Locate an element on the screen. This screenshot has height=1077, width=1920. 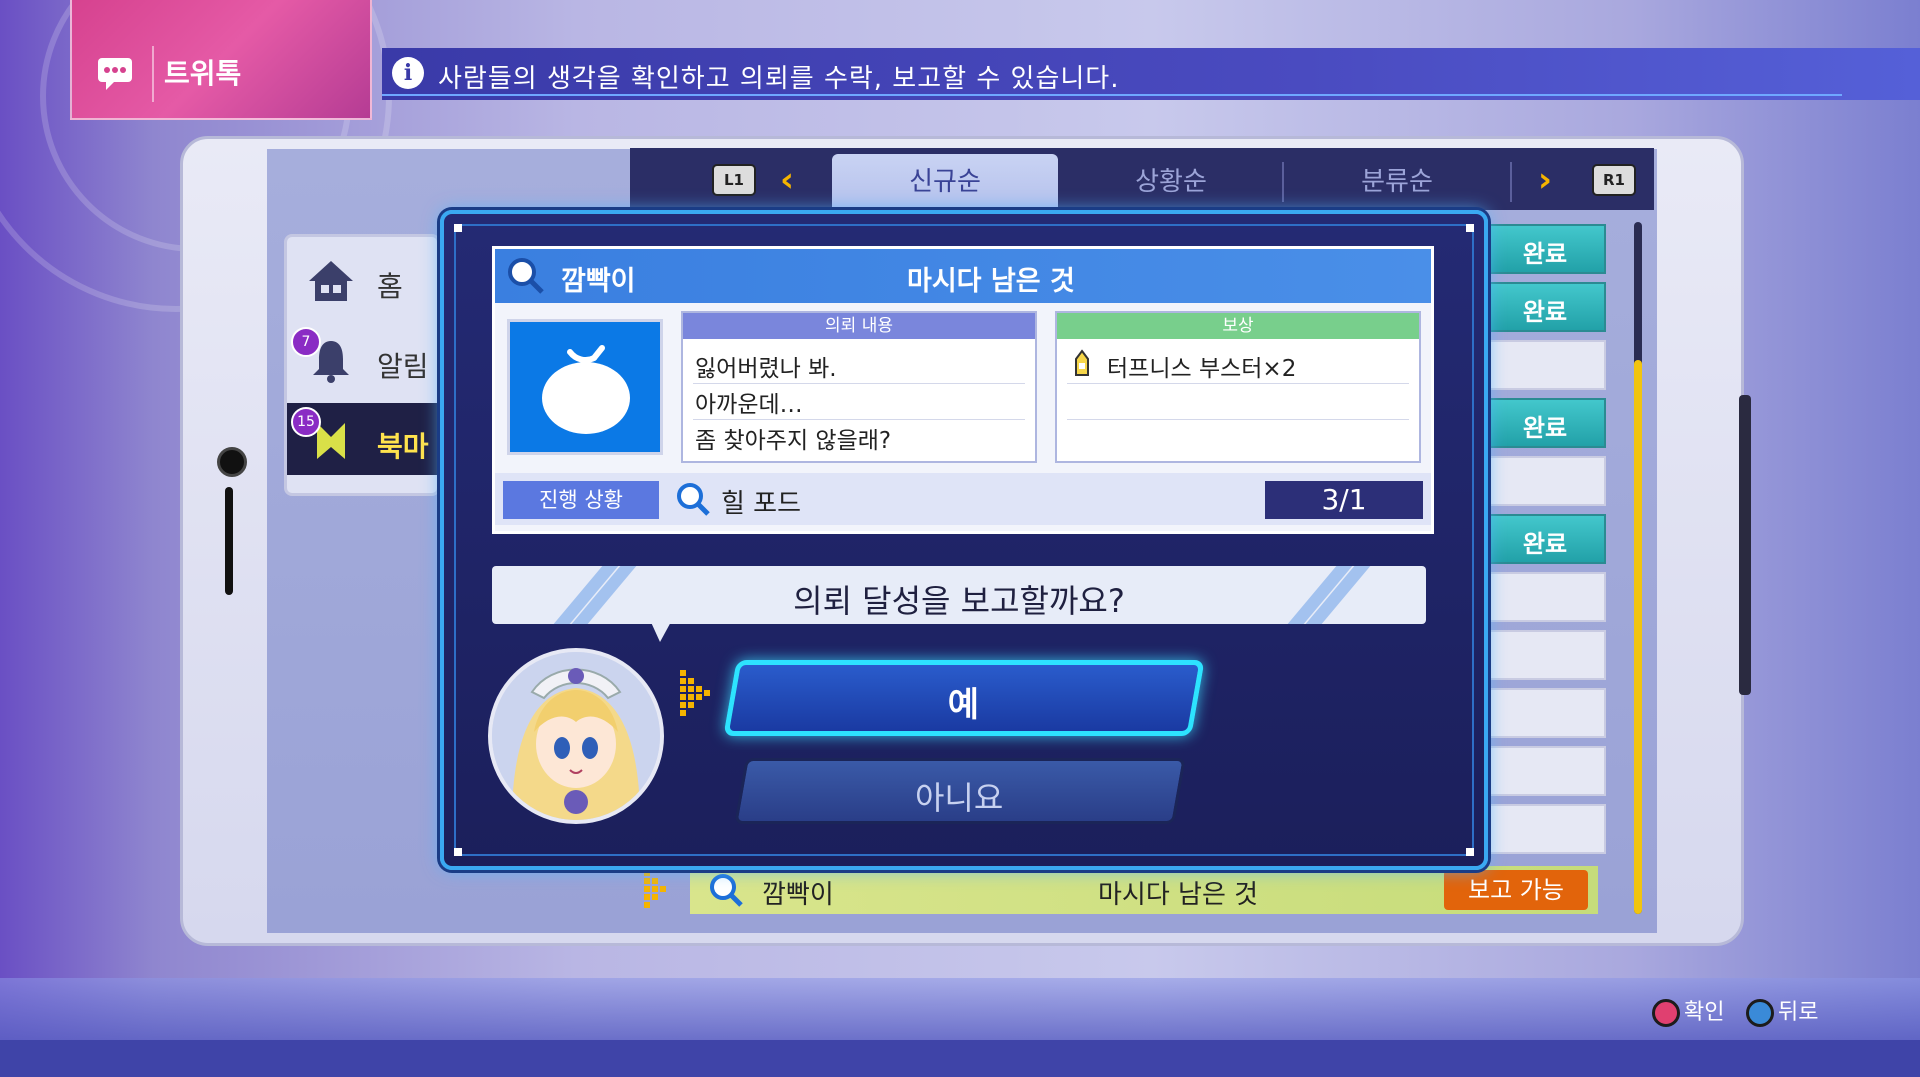
sidebar: 홈 7 알림 15 북마 is located at coordinates (362, 365).